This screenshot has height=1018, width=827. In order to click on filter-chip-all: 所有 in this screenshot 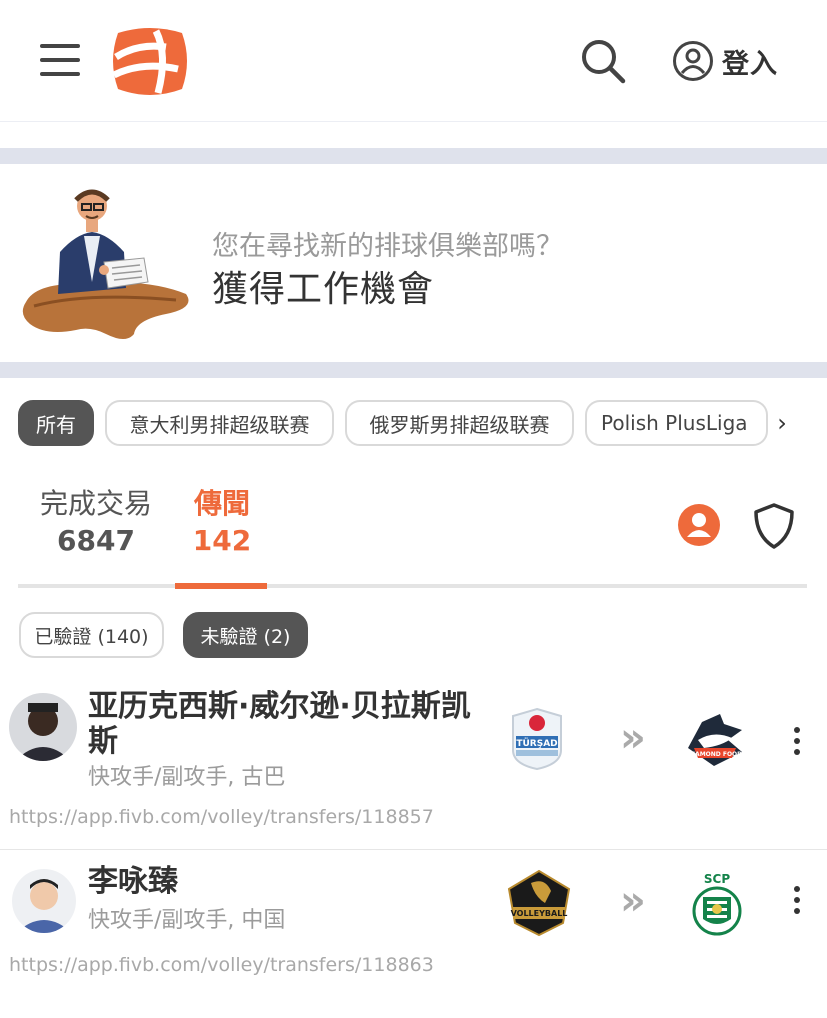, I will do `click(56, 423)`.